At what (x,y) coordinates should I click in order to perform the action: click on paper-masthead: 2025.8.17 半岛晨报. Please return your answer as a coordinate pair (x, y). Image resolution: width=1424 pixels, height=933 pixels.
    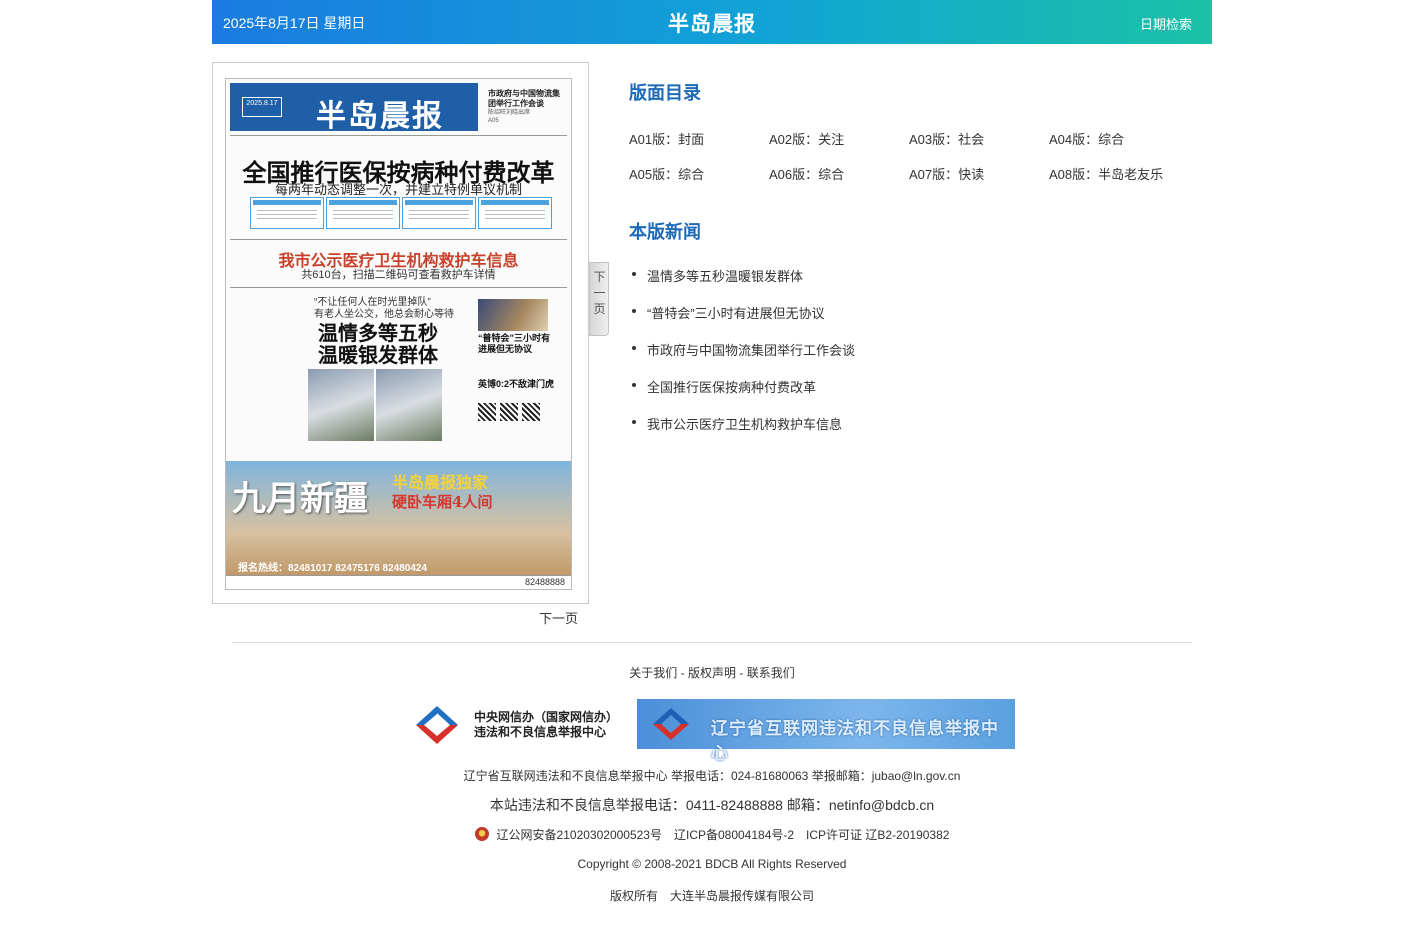
    Looking at the image, I should click on (354, 108).